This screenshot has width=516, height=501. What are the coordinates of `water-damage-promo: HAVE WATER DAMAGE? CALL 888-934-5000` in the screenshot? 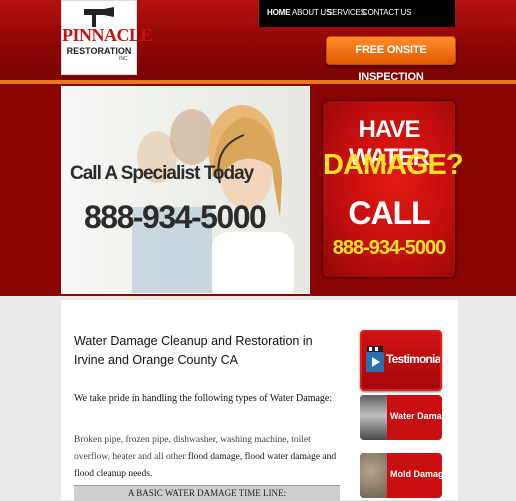 It's located at (393, 189).